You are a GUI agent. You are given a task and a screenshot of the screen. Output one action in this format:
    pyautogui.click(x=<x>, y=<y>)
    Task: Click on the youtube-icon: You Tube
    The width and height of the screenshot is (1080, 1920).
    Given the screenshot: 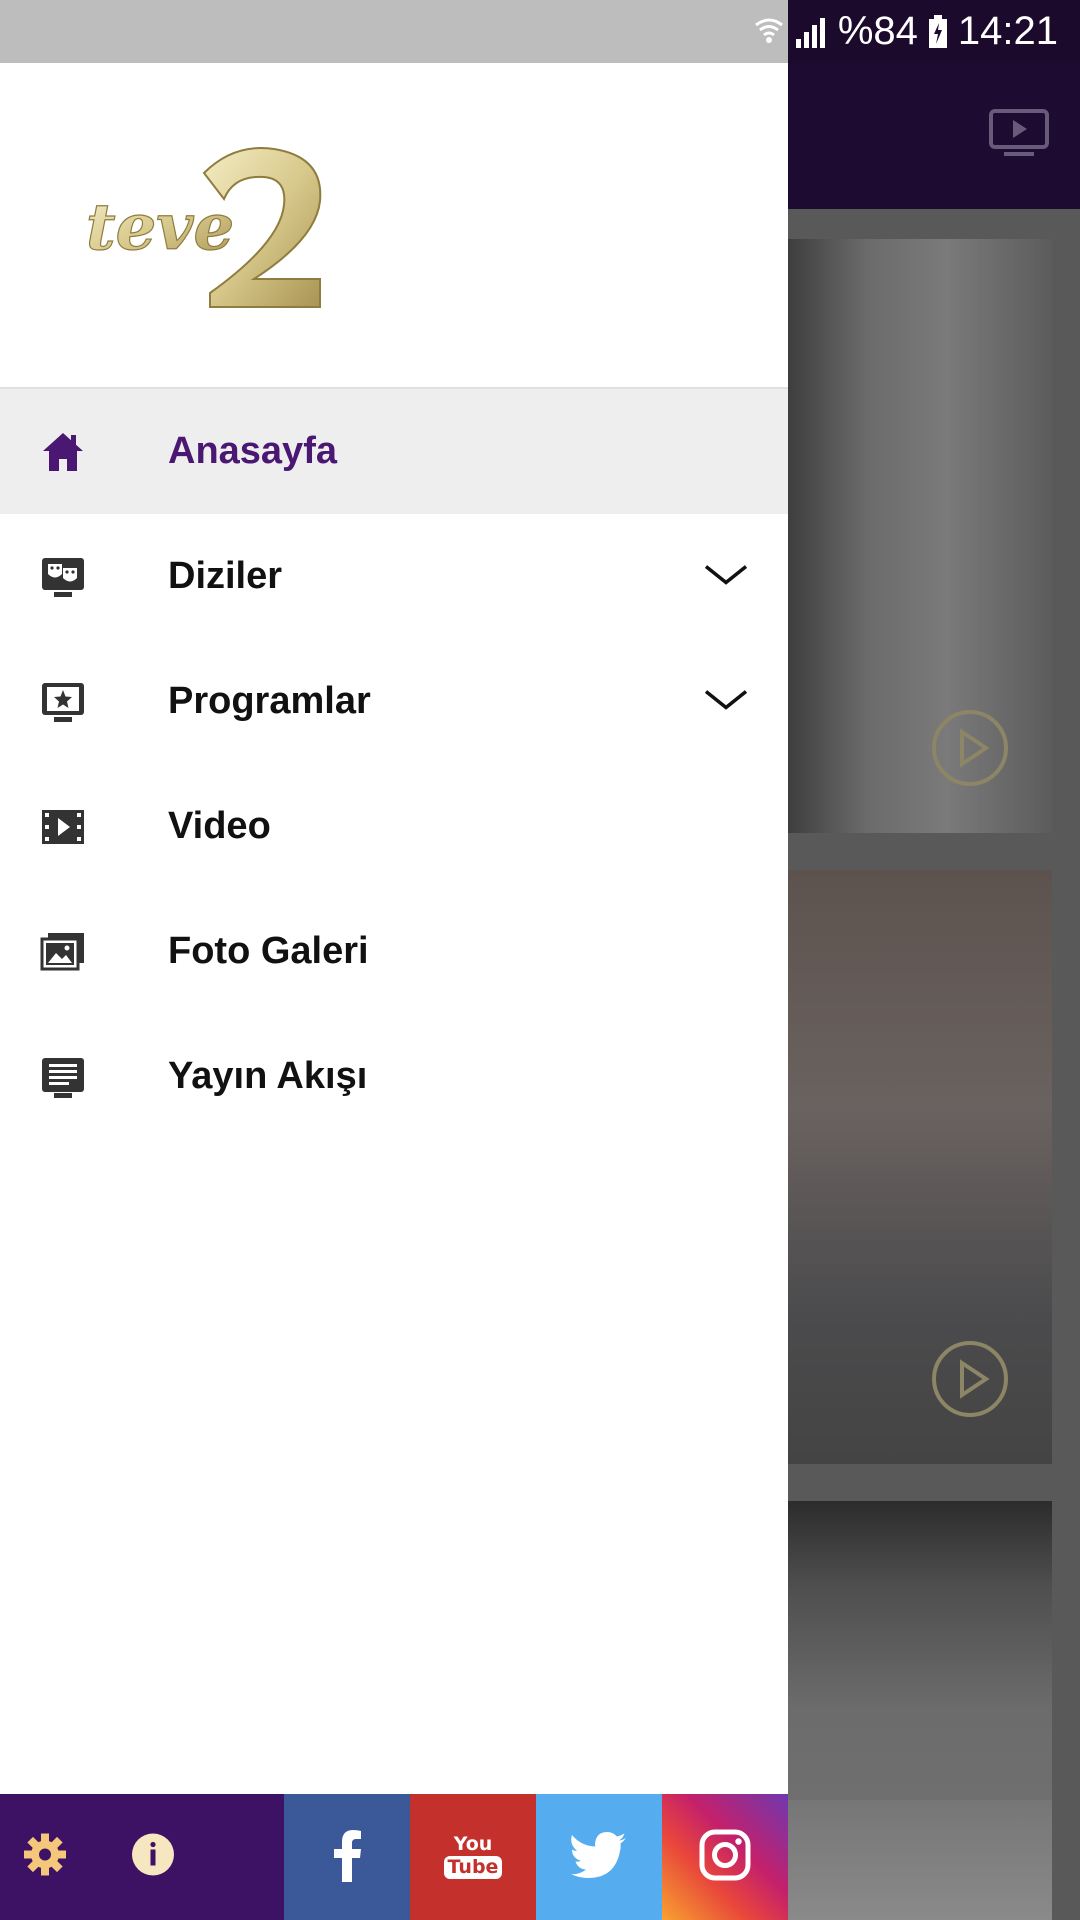 What is the action you would take?
    pyautogui.click(x=473, y=1857)
    